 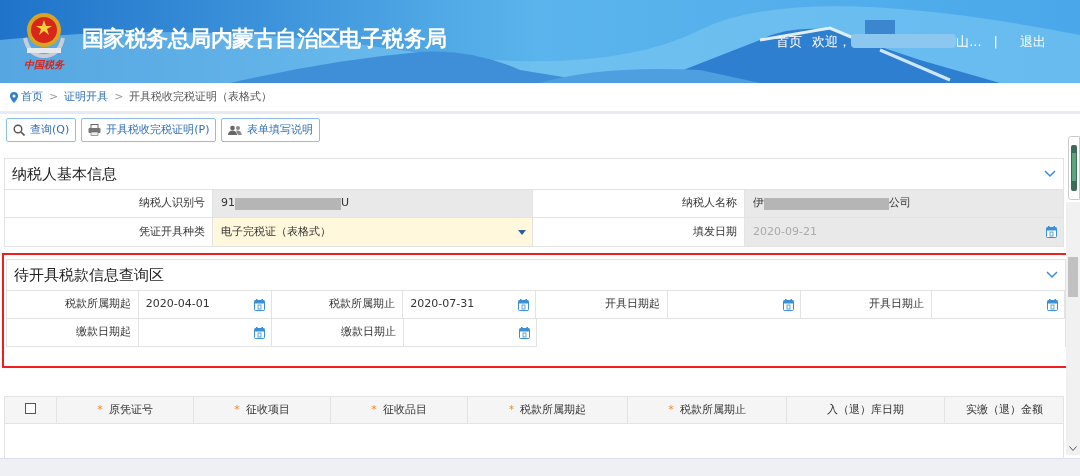 I want to click on toolbar-button: 表单填写说明, so click(x=271, y=130).